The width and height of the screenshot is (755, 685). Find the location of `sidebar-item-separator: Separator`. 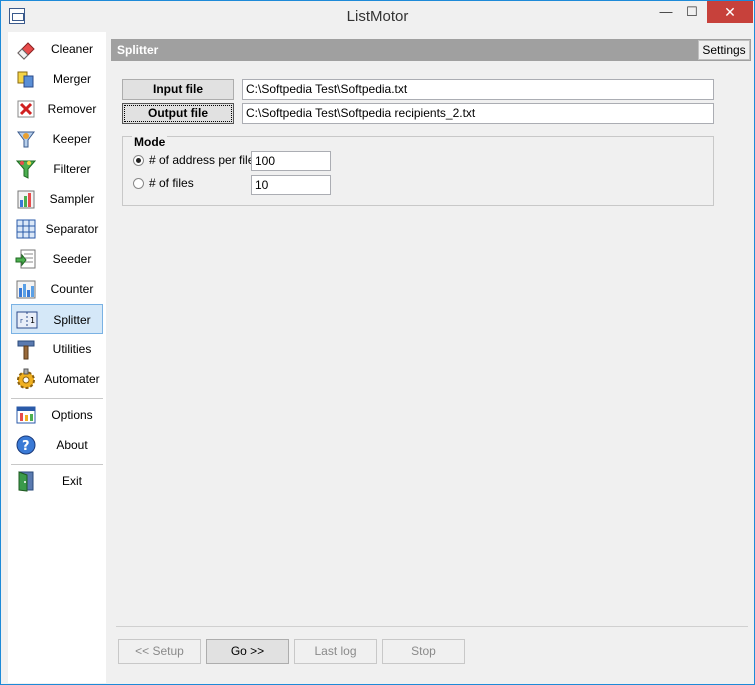

sidebar-item-separator: Separator is located at coordinates (57, 229).